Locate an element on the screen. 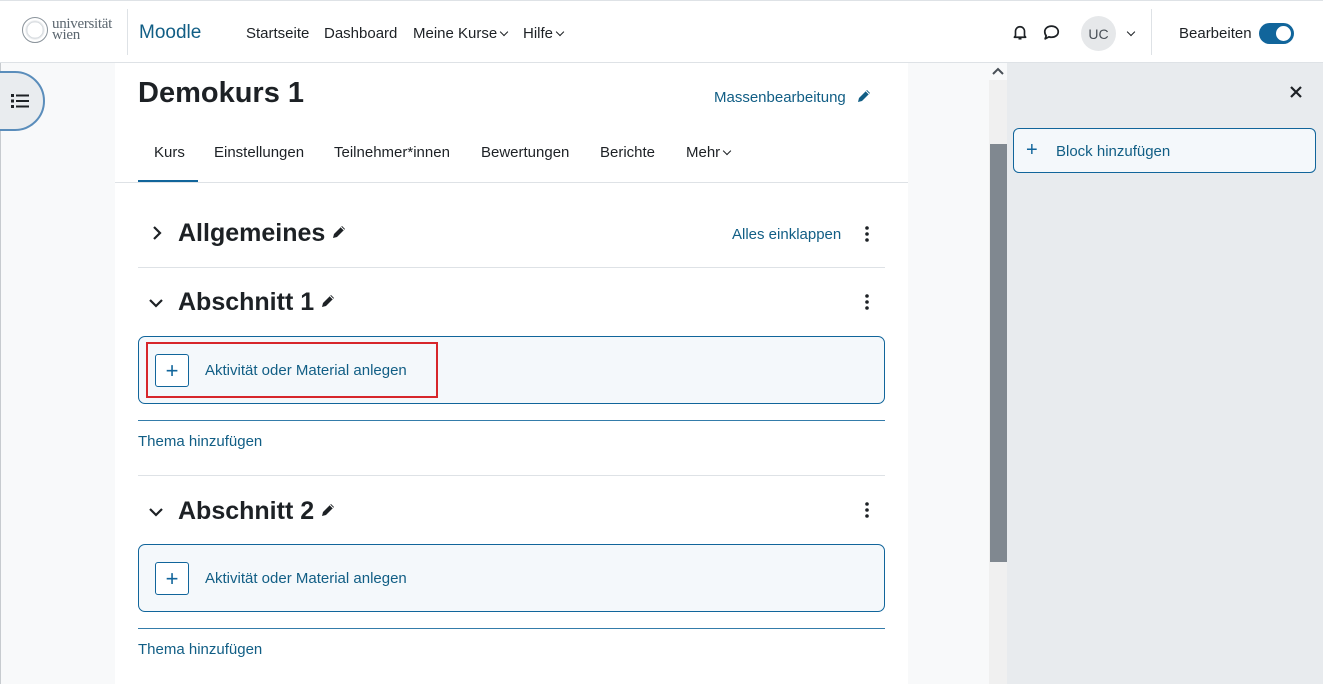  nav-dashboard: Dashboard is located at coordinates (360, 33).